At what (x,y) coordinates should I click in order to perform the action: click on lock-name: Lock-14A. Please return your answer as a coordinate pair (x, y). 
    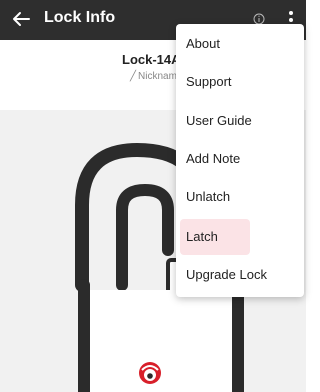
    Looking at the image, I should click on (151, 59).